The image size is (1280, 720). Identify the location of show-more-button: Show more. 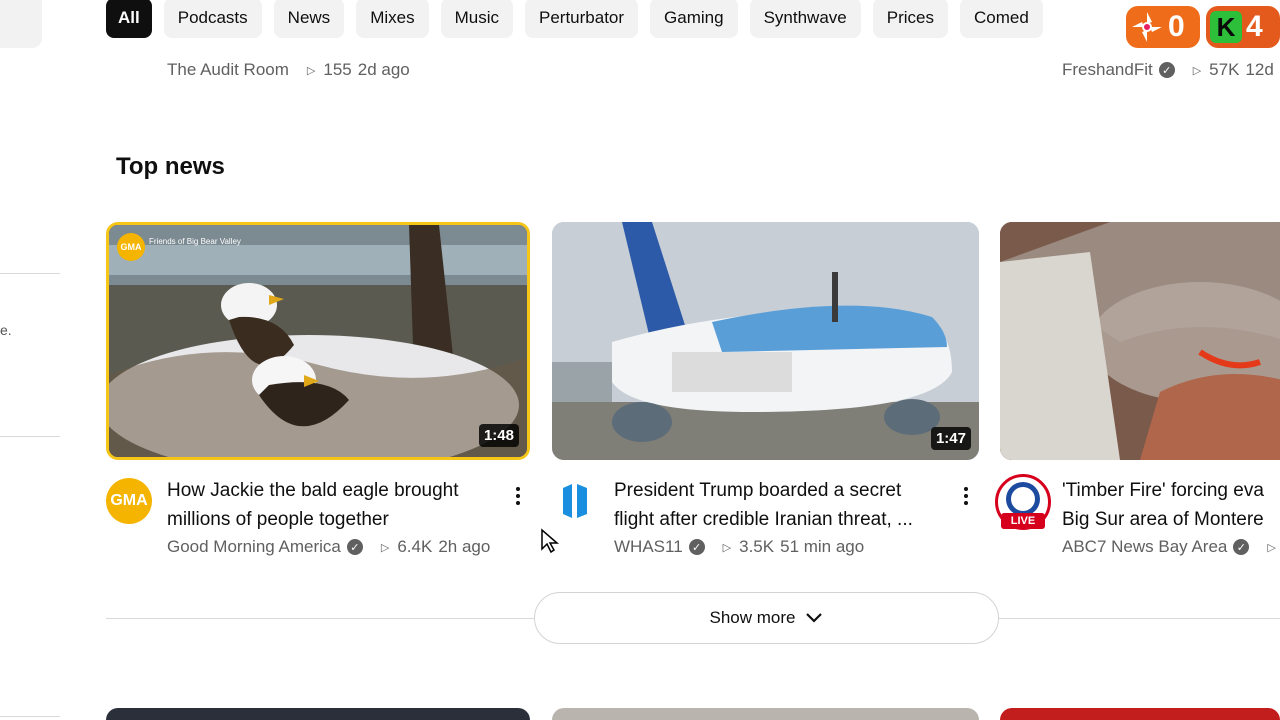
(766, 618).